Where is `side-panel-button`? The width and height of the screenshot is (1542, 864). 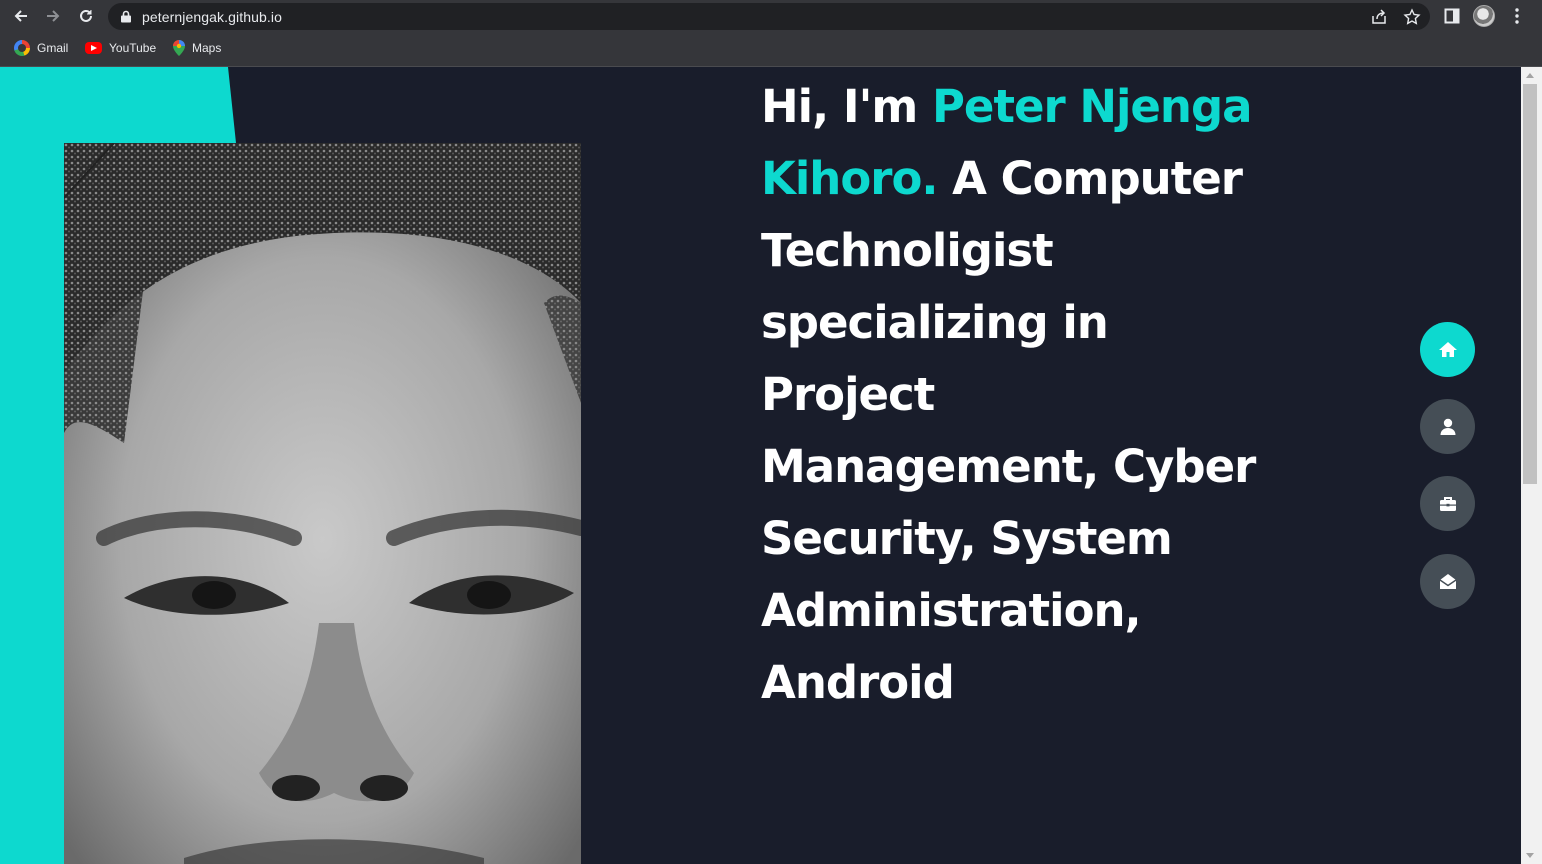 side-panel-button is located at coordinates (1452, 16).